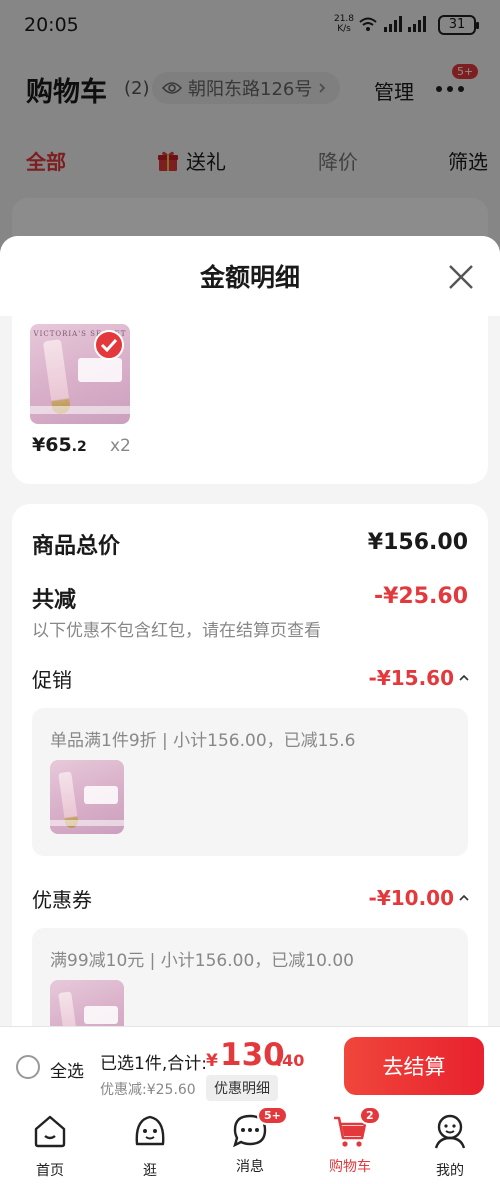 The width and height of the screenshot is (500, 1184). Describe the element at coordinates (212, 1061) in the screenshot. I see `total-currency: ¥` at that location.